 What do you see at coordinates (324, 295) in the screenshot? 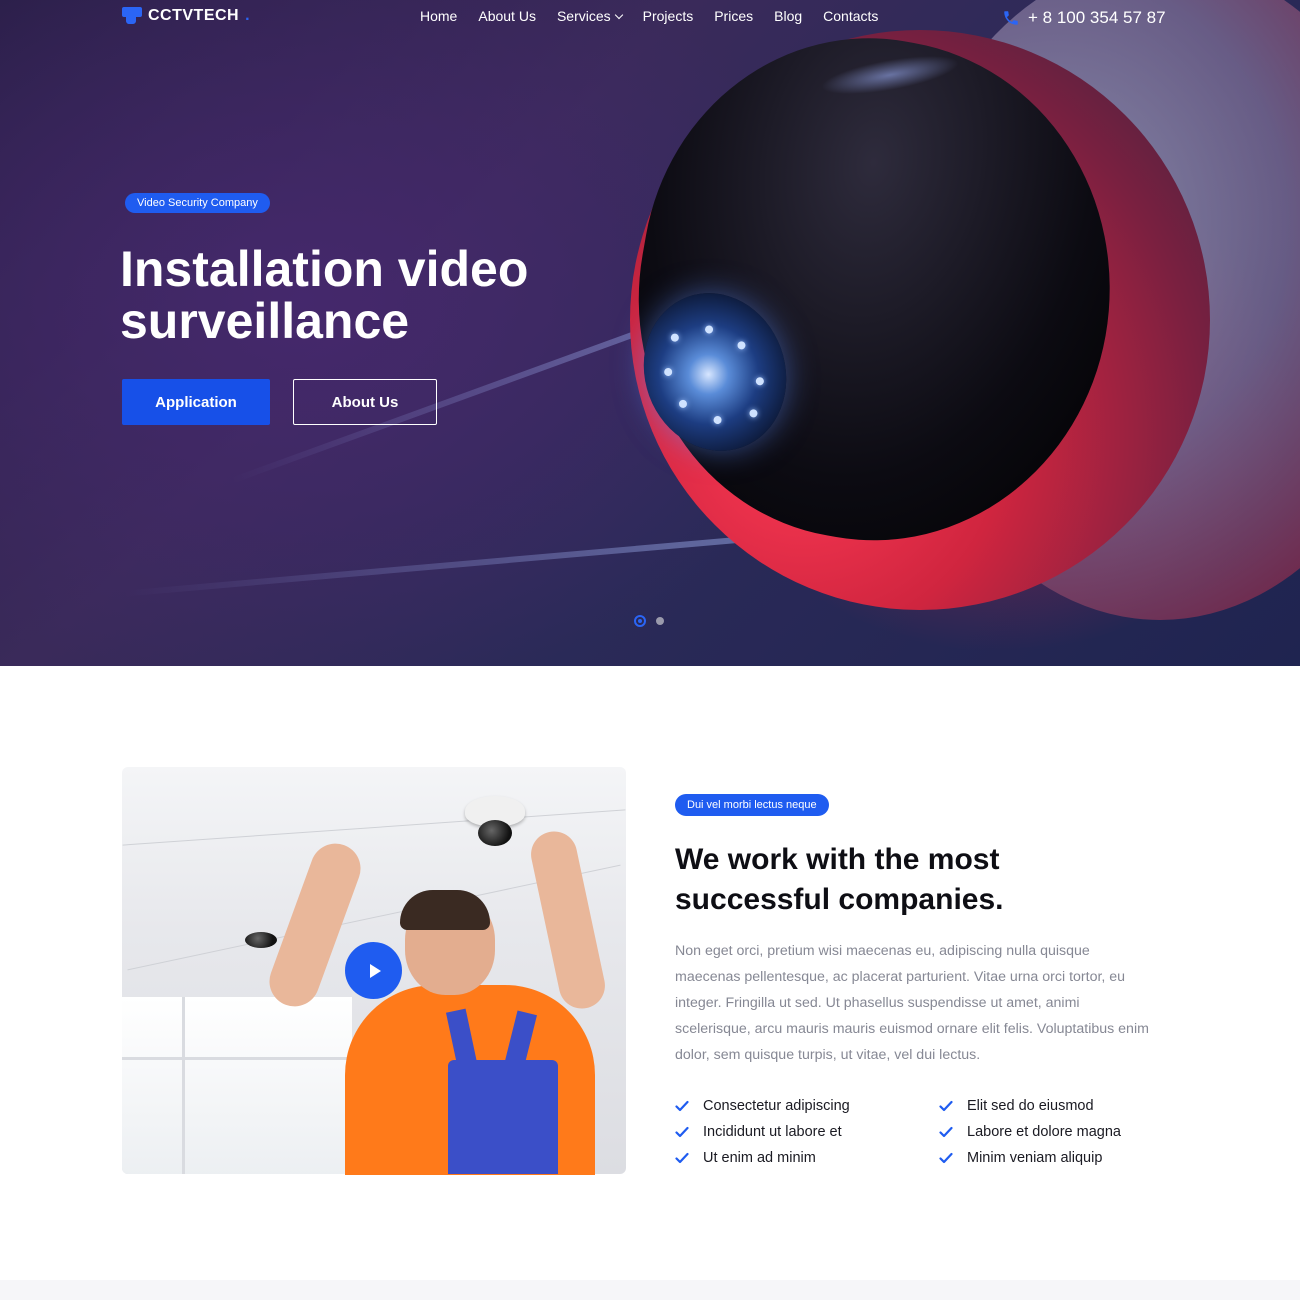
I see `hero-title: Installation video surveillance` at bounding box center [324, 295].